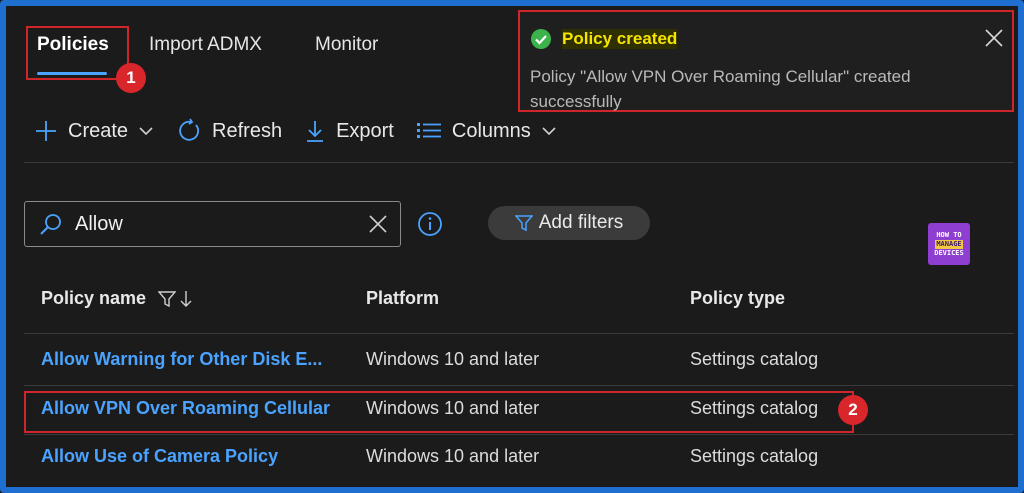 The height and width of the screenshot is (493, 1024). Describe the element at coordinates (51, 224) in the screenshot. I see `search-icon` at that location.